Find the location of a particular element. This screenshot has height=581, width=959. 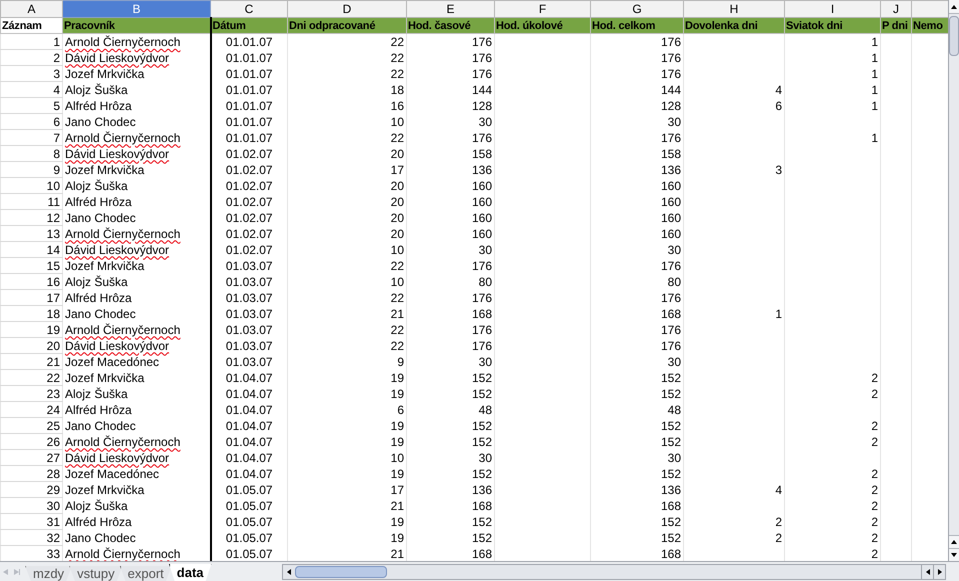

table-cell: 48 is located at coordinates (485, 409).